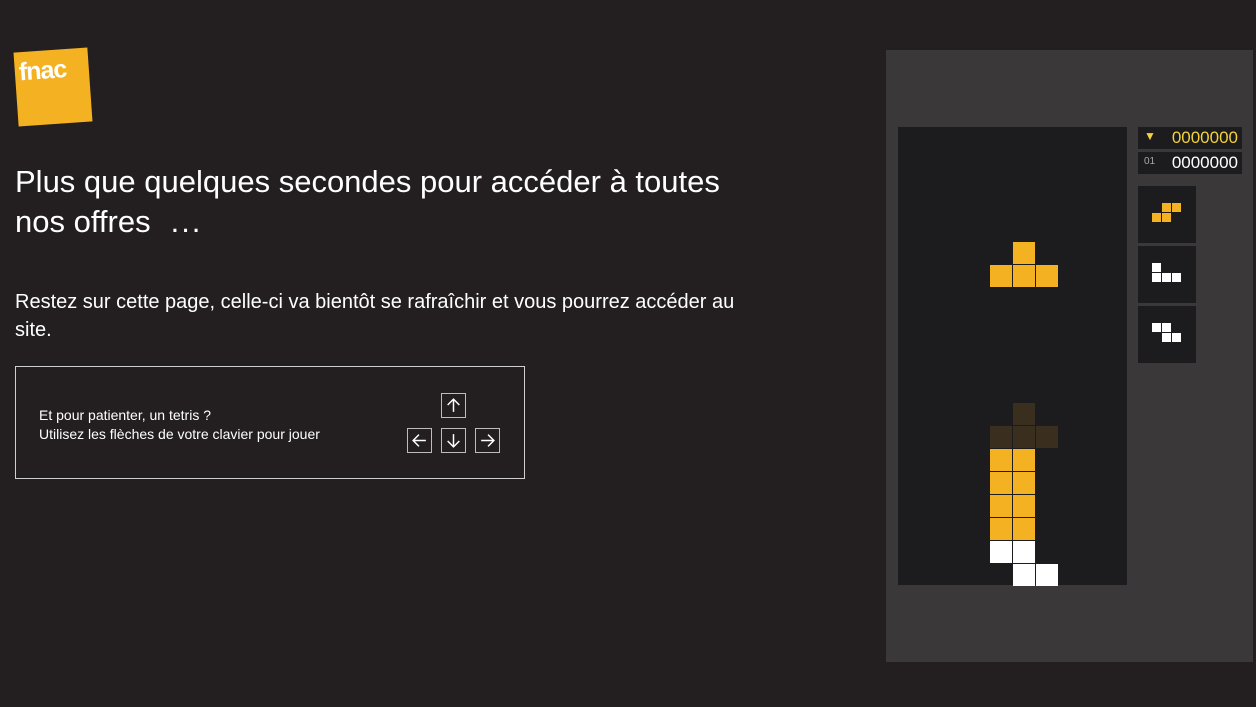 The width and height of the screenshot is (1256, 707). I want to click on up-arrow-key, so click(453, 405).